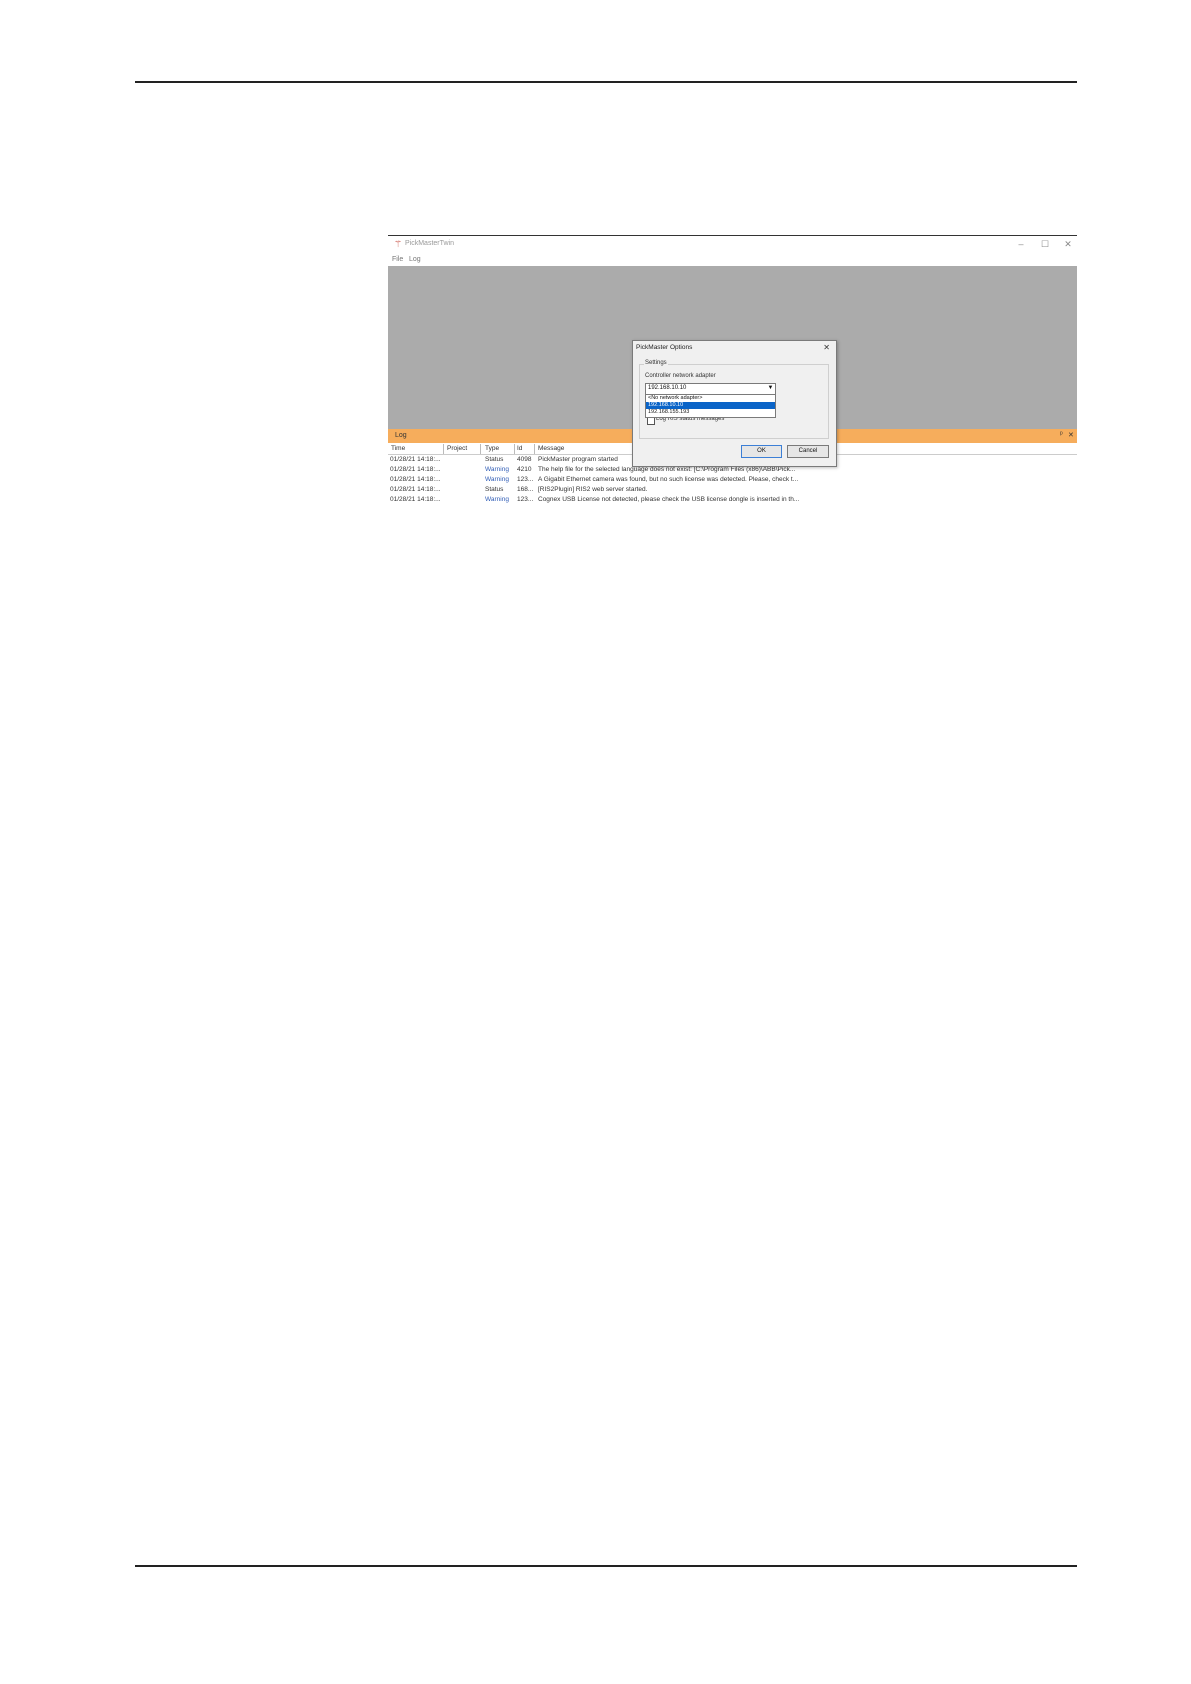 This screenshot has width=1191, height=1684. Describe the element at coordinates (401, 435) in the screenshot. I see `log-panel-title: Log` at that location.